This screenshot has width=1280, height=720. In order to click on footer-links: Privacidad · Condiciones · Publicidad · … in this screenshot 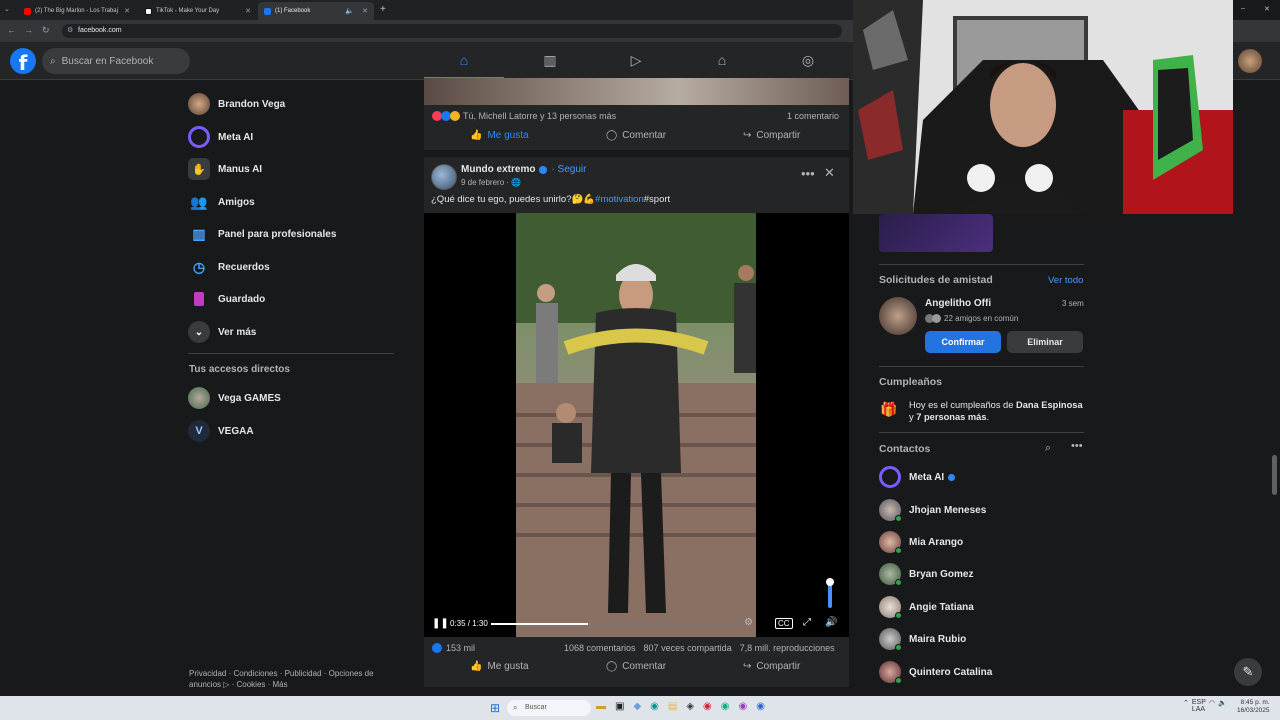, I will do `click(289, 679)`.